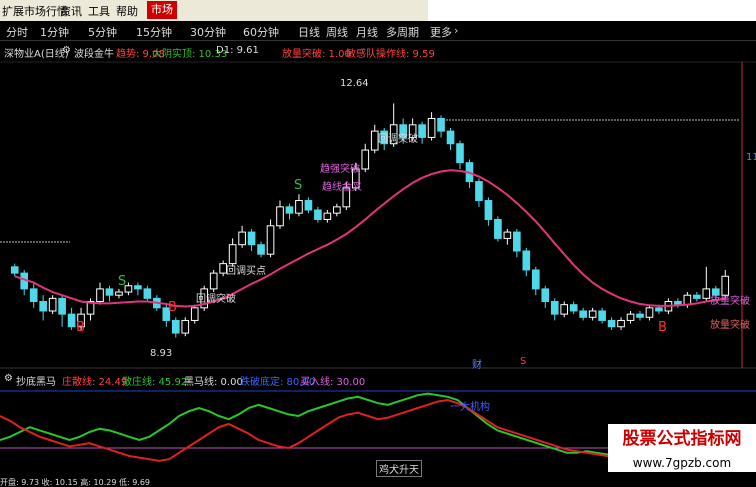  I want to click on indicator-panel-name: 抄底黑马, so click(36, 380).